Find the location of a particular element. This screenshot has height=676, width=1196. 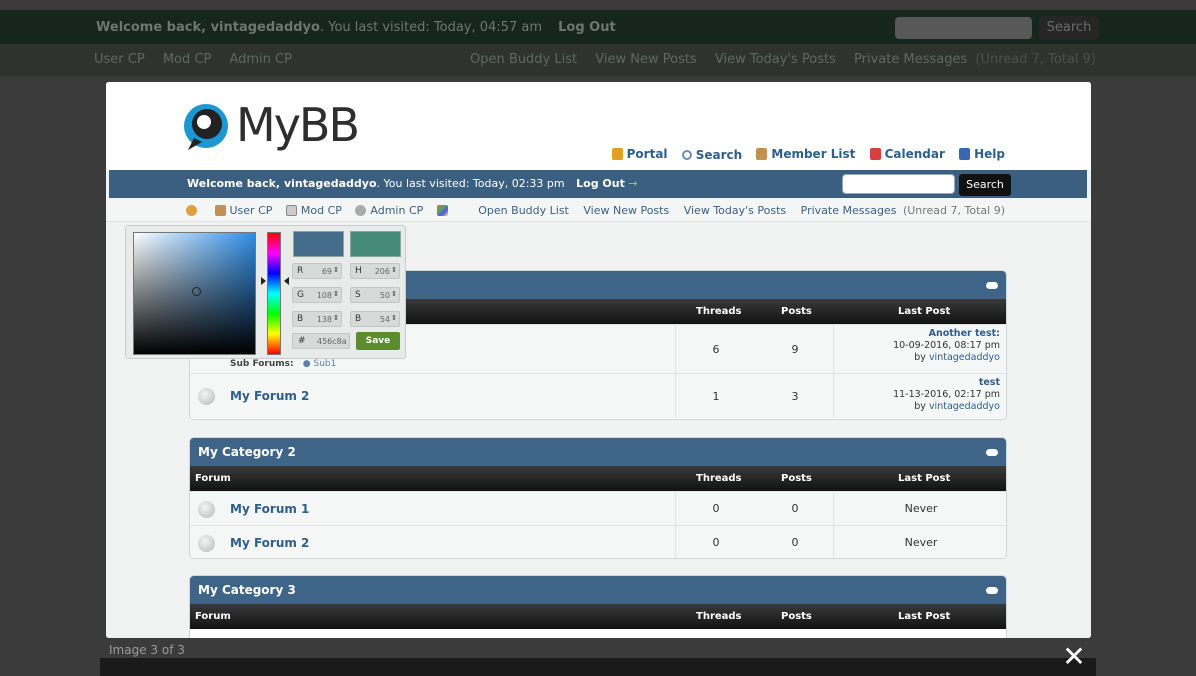

toplink-calendar: Calendar is located at coordinates (907, 154).